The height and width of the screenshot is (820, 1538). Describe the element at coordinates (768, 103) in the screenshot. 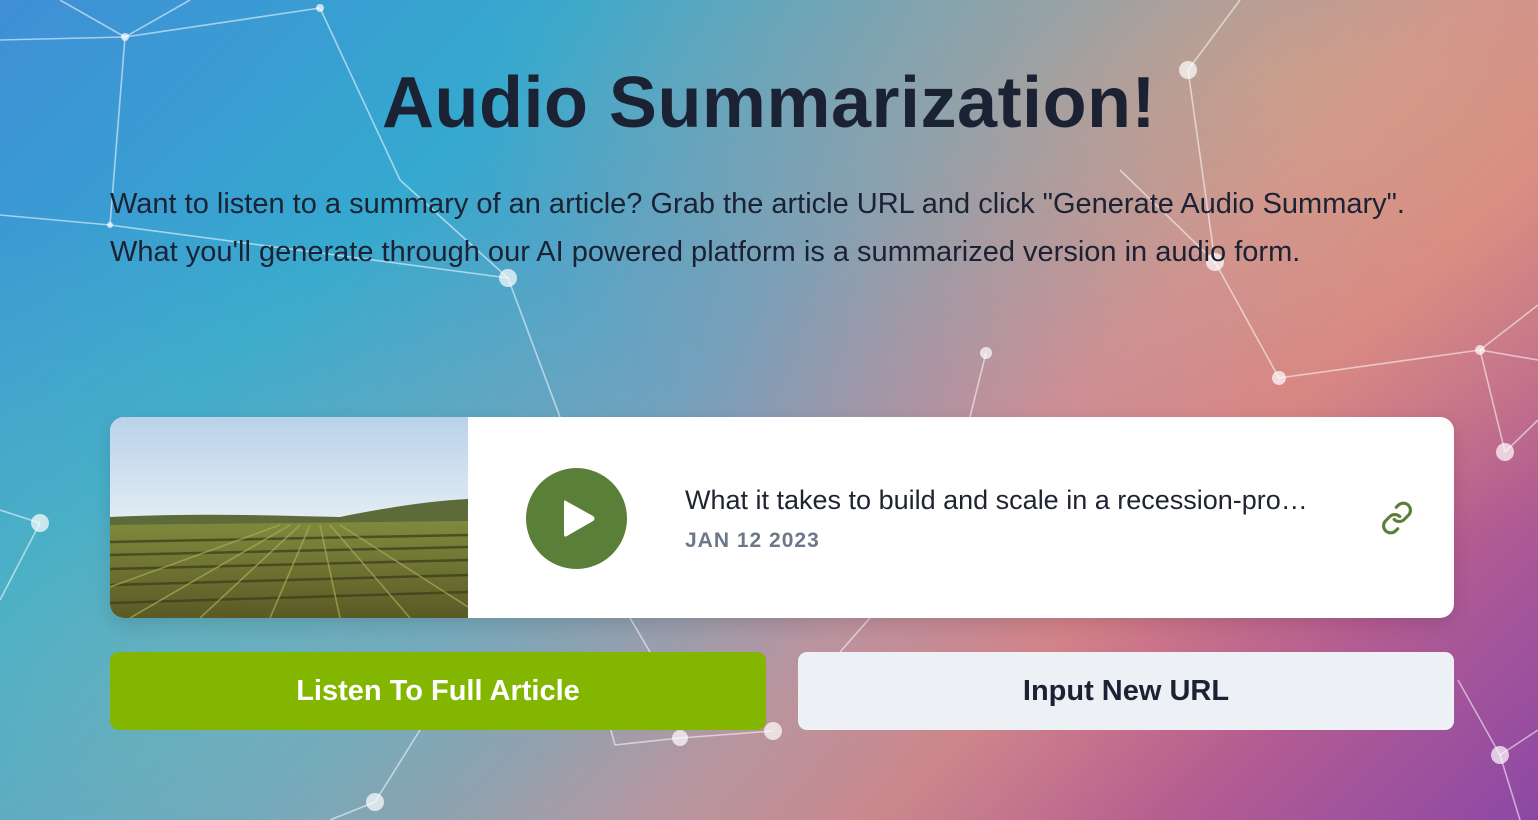

I see `page-title: Audio Summarization!` at that location.